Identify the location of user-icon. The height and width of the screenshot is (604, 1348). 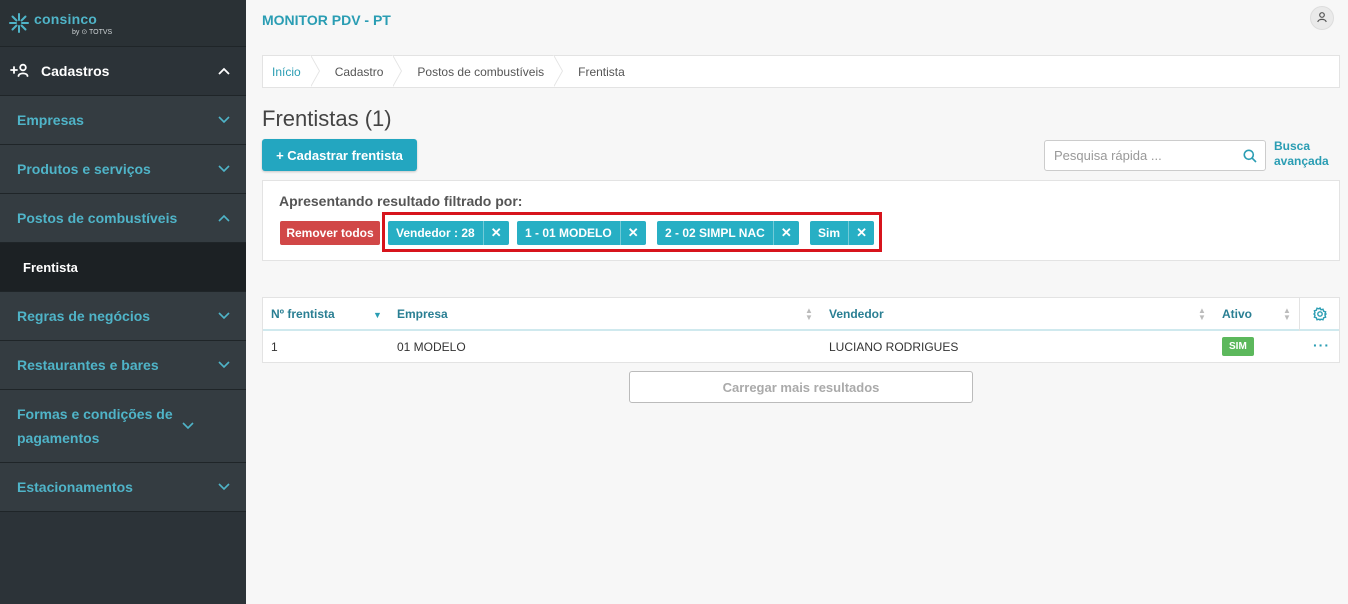
(1322, 18).